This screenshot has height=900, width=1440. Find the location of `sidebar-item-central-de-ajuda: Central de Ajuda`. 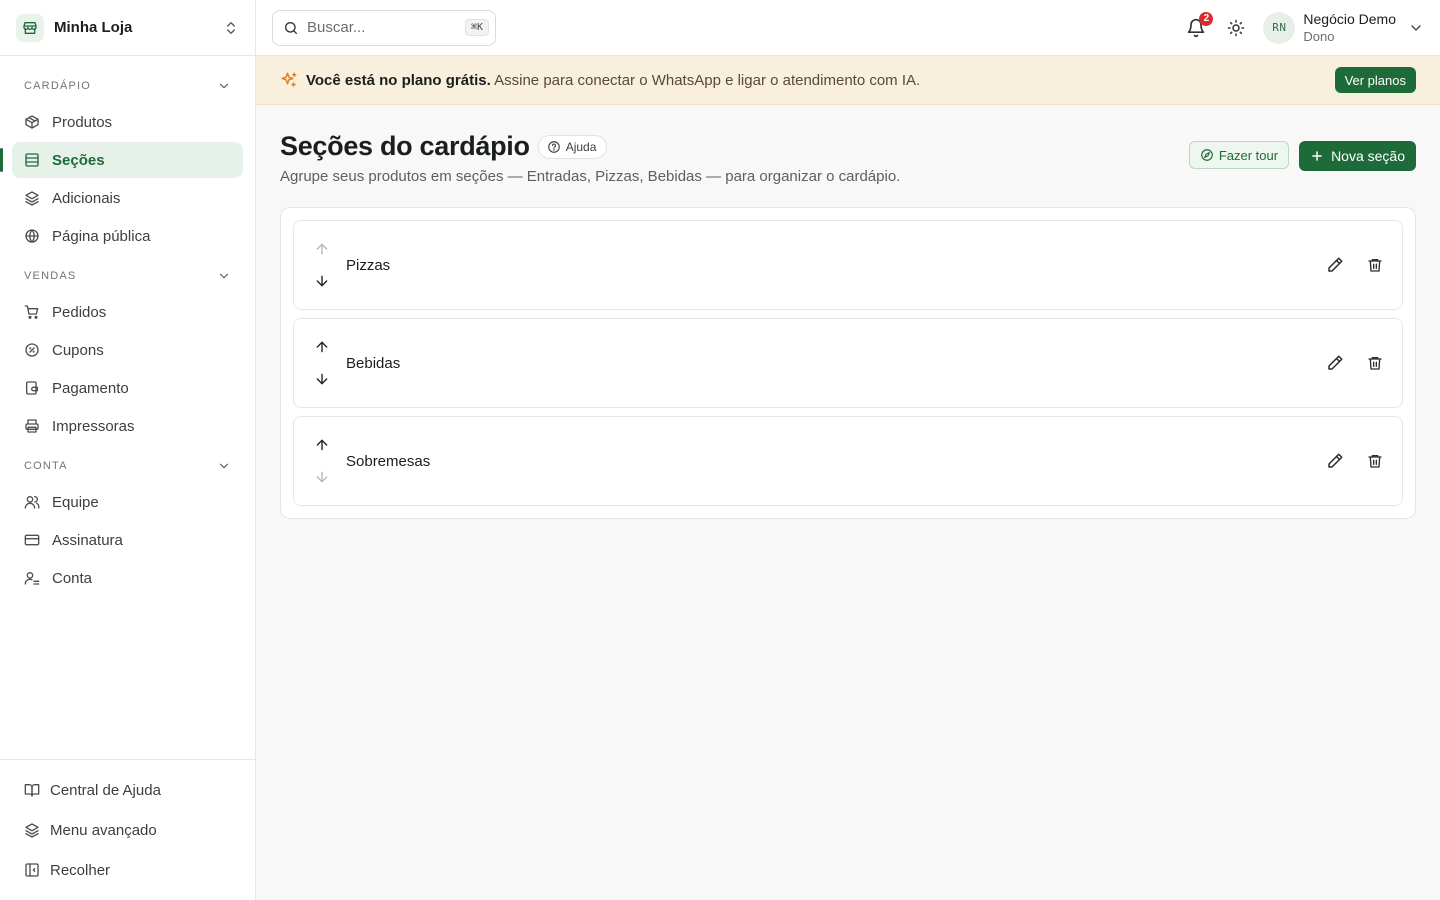

sidebar-item-central-de-ajuda: Central de Ajuda is located at coordinates (127, 790).